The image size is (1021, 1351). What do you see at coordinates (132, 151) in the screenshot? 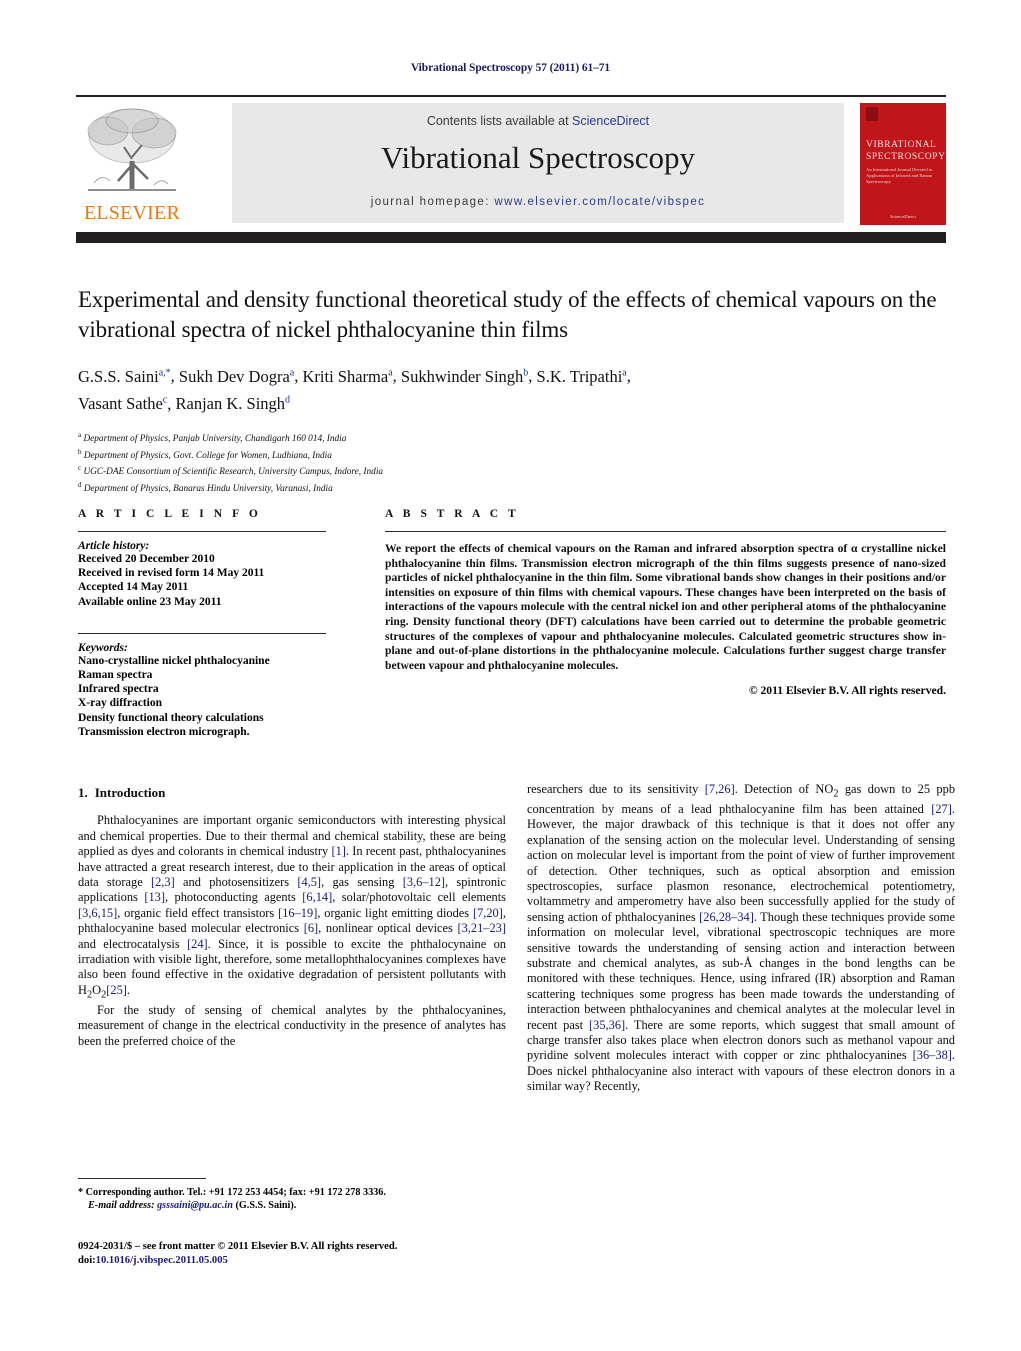
I see `elsevier-tree-icon` at bounding box center [132, 151].